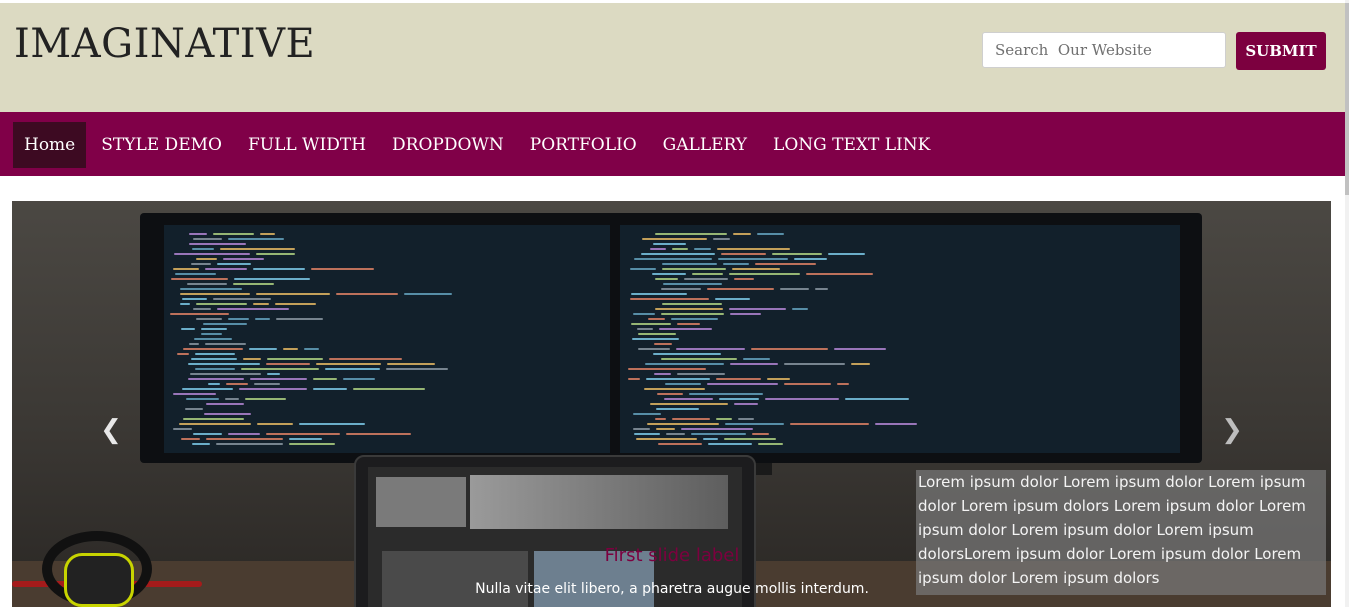 The width and height of the screenshot is (1349, 607). What do you see at coordinates (705, 145) in the screenshot?
I see `nav-item-gallery: GALLERY` at bounding box center [705, 145].